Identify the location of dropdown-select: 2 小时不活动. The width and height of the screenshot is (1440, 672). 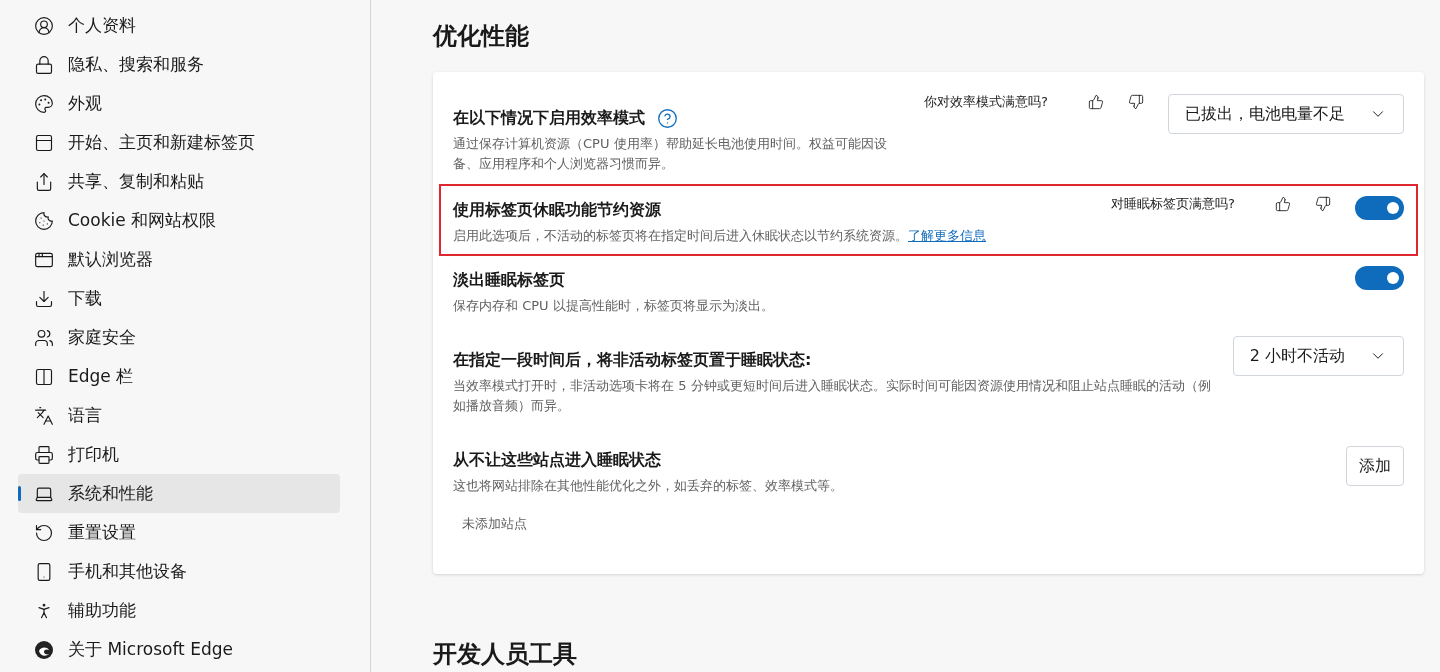
(1318, 356).